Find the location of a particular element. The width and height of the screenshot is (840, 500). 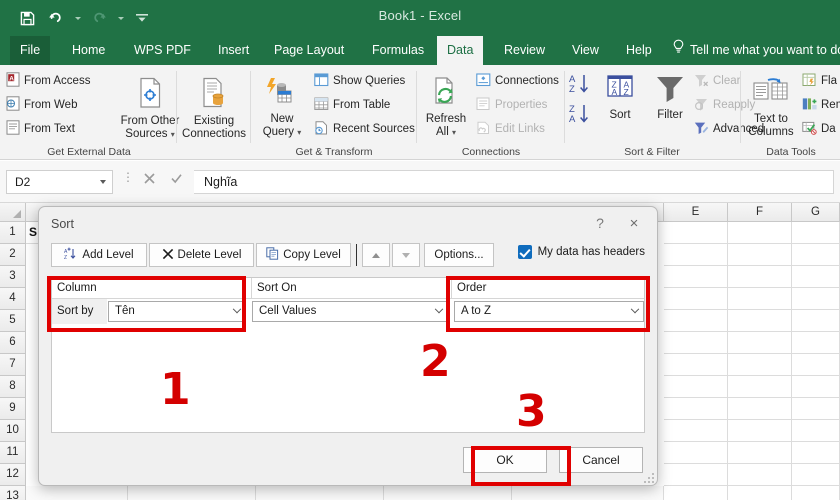

sort-button: ZAAZ Sort is located at coordinates (620, 97).